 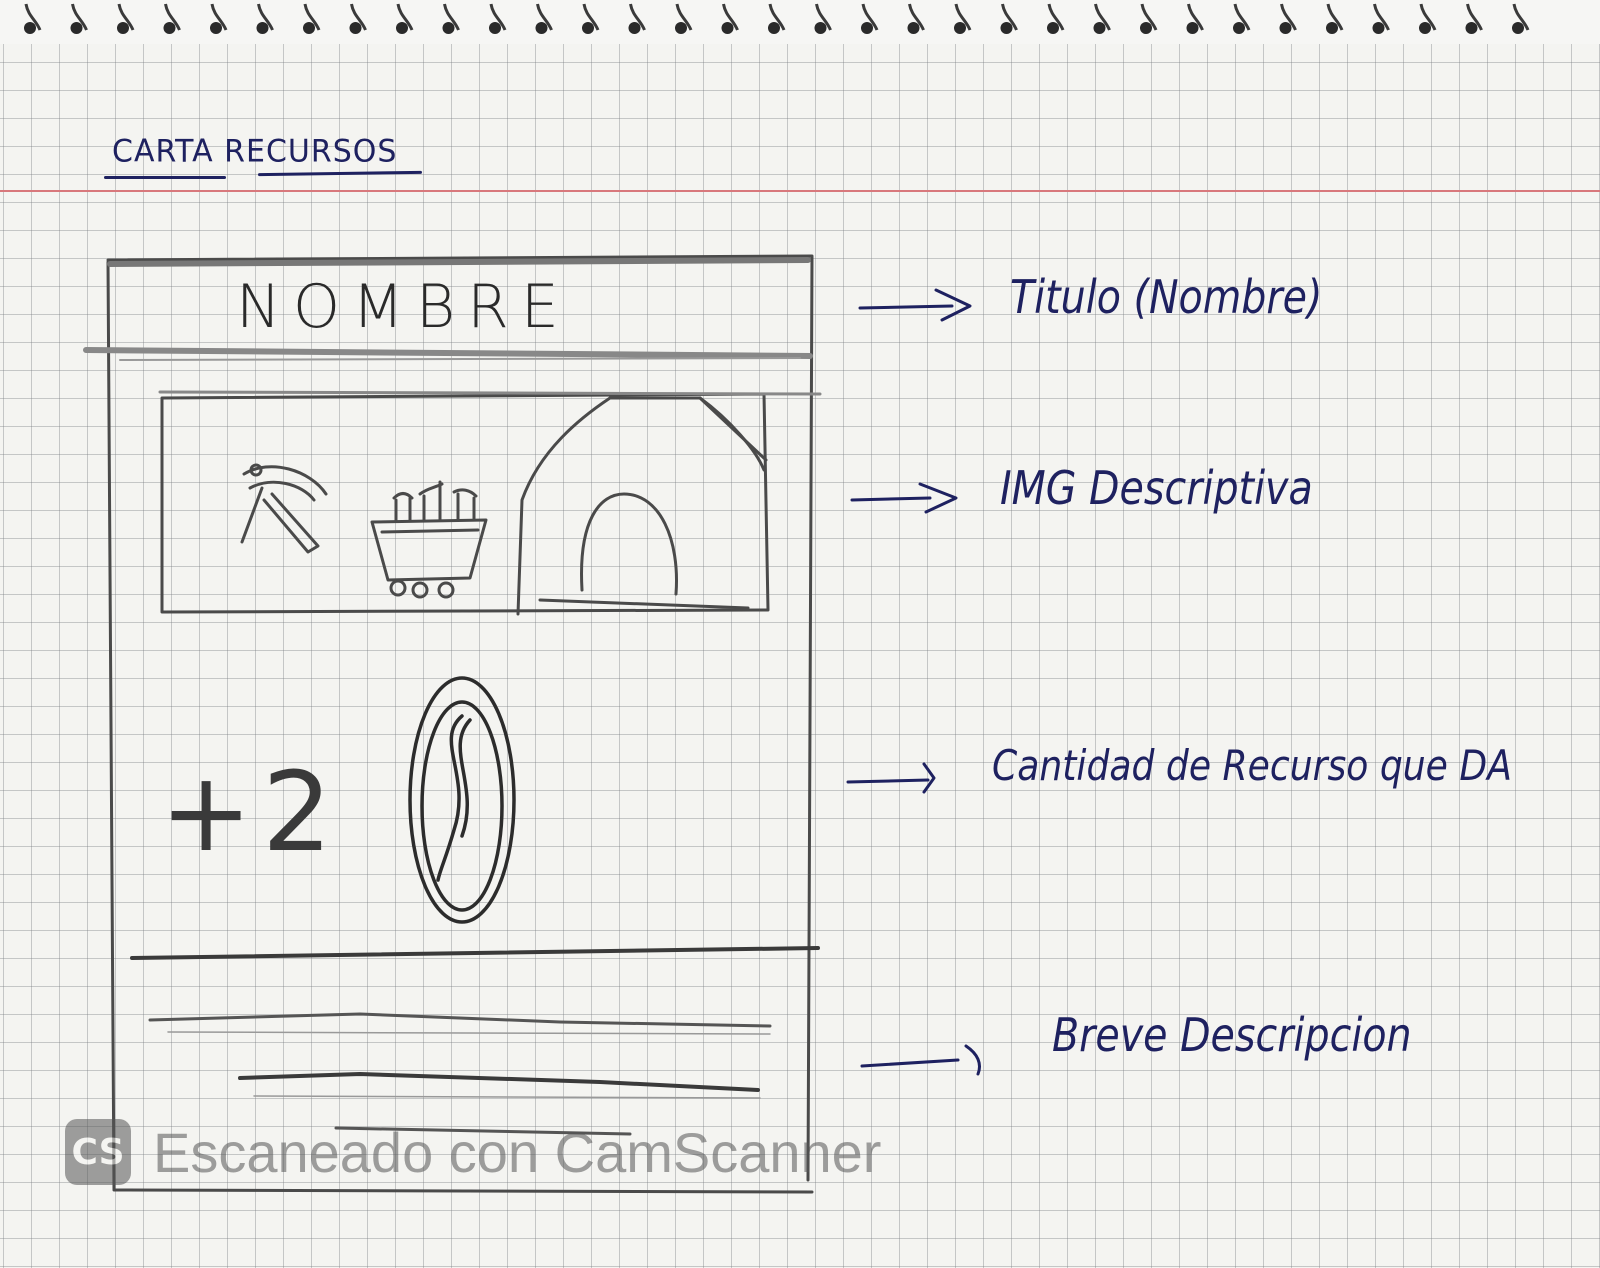 I want to click on title-band-bottom, so click(x=448, y=353).